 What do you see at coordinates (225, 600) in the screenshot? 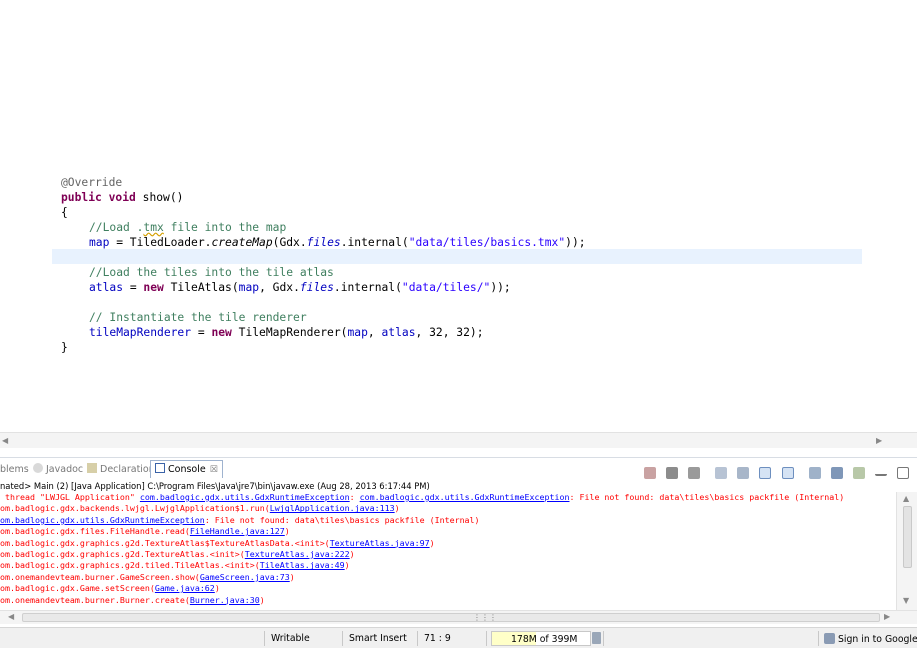
I see `stack-trace-link: Burner.java:30` at bounding box center [225, 600].